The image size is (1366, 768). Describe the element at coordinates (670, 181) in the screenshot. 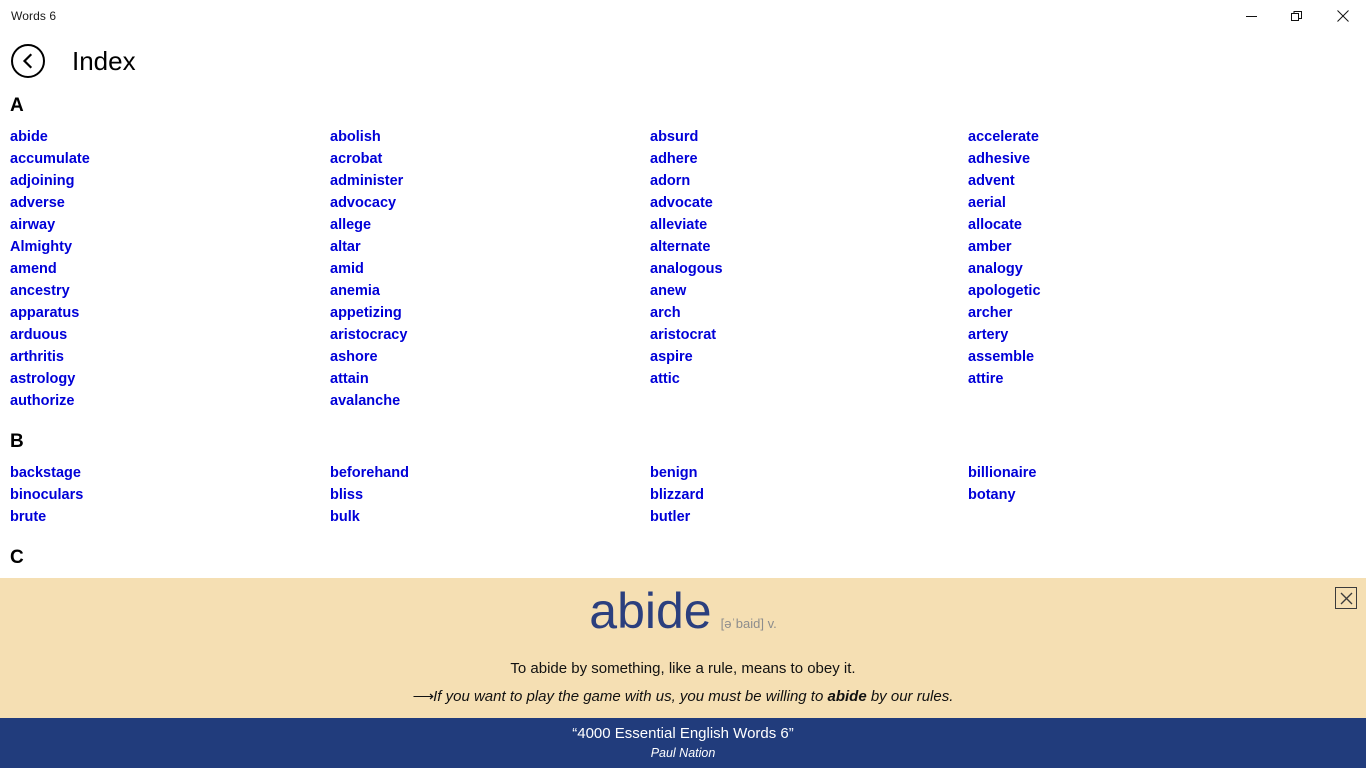

I see `word-link: adorn` at that location.